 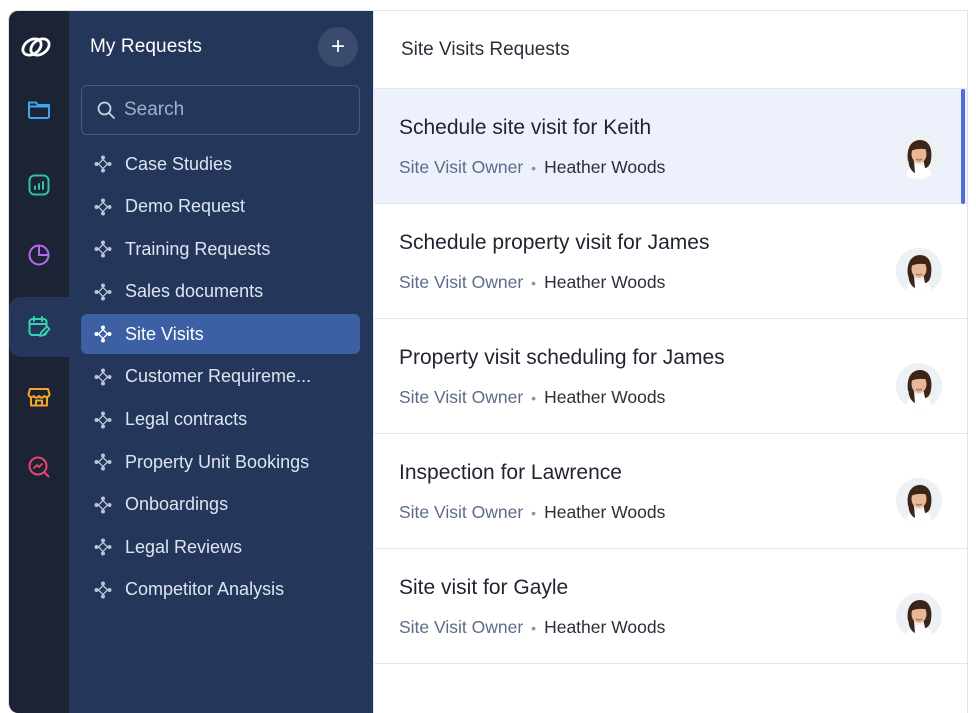 I want to click on folder-icon, so click(x=39, y=110).